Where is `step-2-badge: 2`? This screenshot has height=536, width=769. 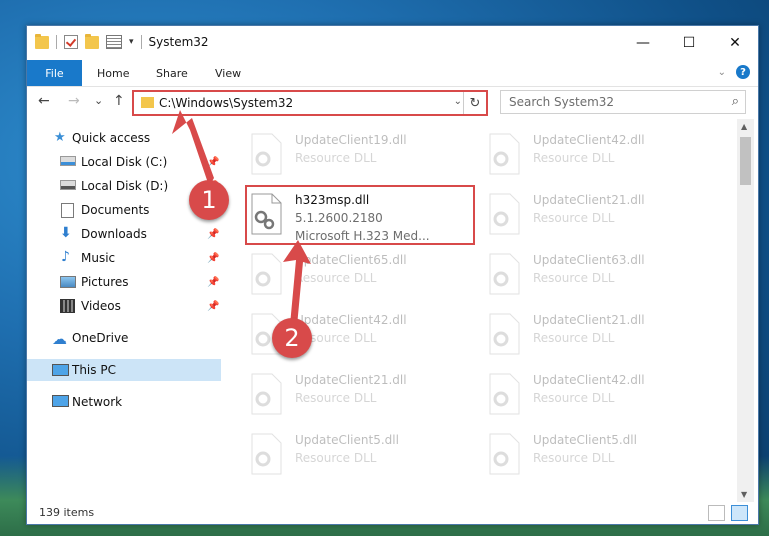 step-2-badge: 2 is located at coordinates (292, 338).